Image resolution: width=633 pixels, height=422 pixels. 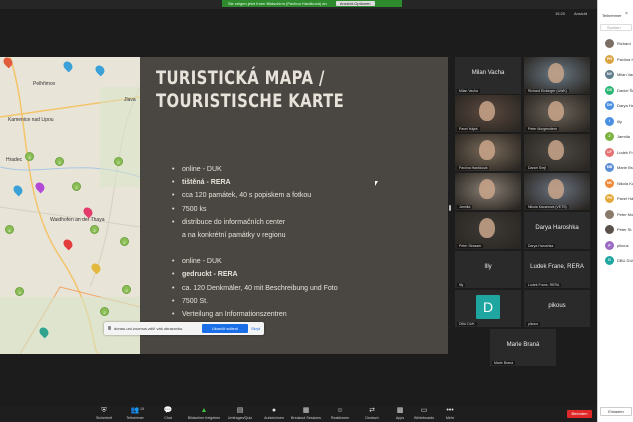 What do you see at coordinates (626, 14) in the screenshot?
I see `close-icon: ×` at bounding box center [626, 14].